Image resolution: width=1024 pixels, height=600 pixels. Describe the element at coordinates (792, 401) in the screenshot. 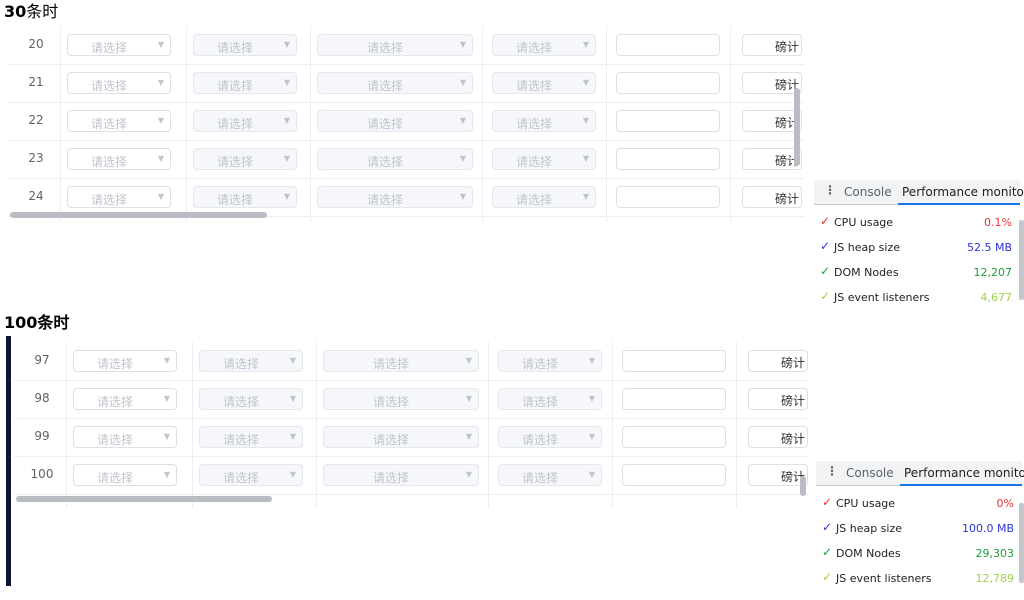

I see `weigh-button-label: 磅计` at that location.